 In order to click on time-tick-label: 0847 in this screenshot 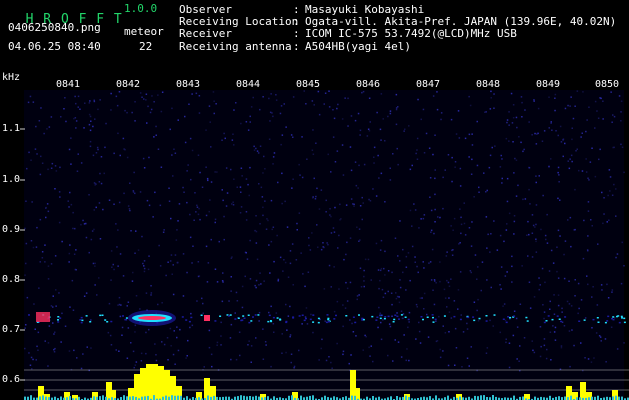, I will do `click(428, 84)`.